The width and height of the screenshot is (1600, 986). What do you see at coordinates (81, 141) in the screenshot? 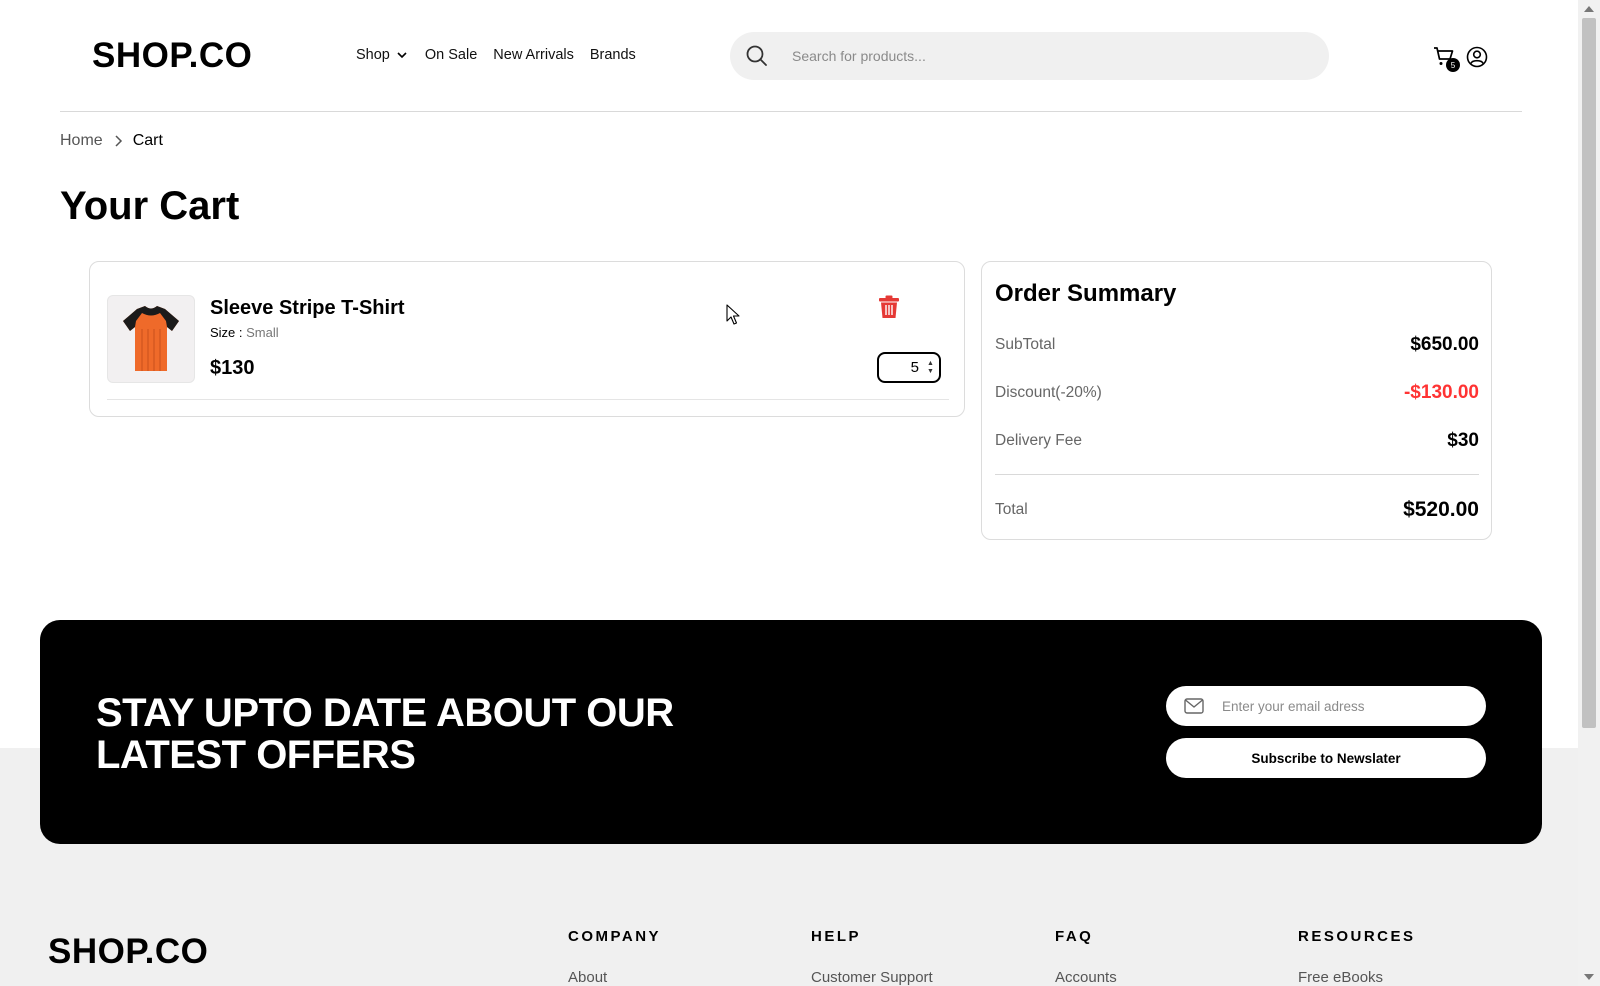
I see `breadcrumb-home: Home` at bounding box center [81, 141].